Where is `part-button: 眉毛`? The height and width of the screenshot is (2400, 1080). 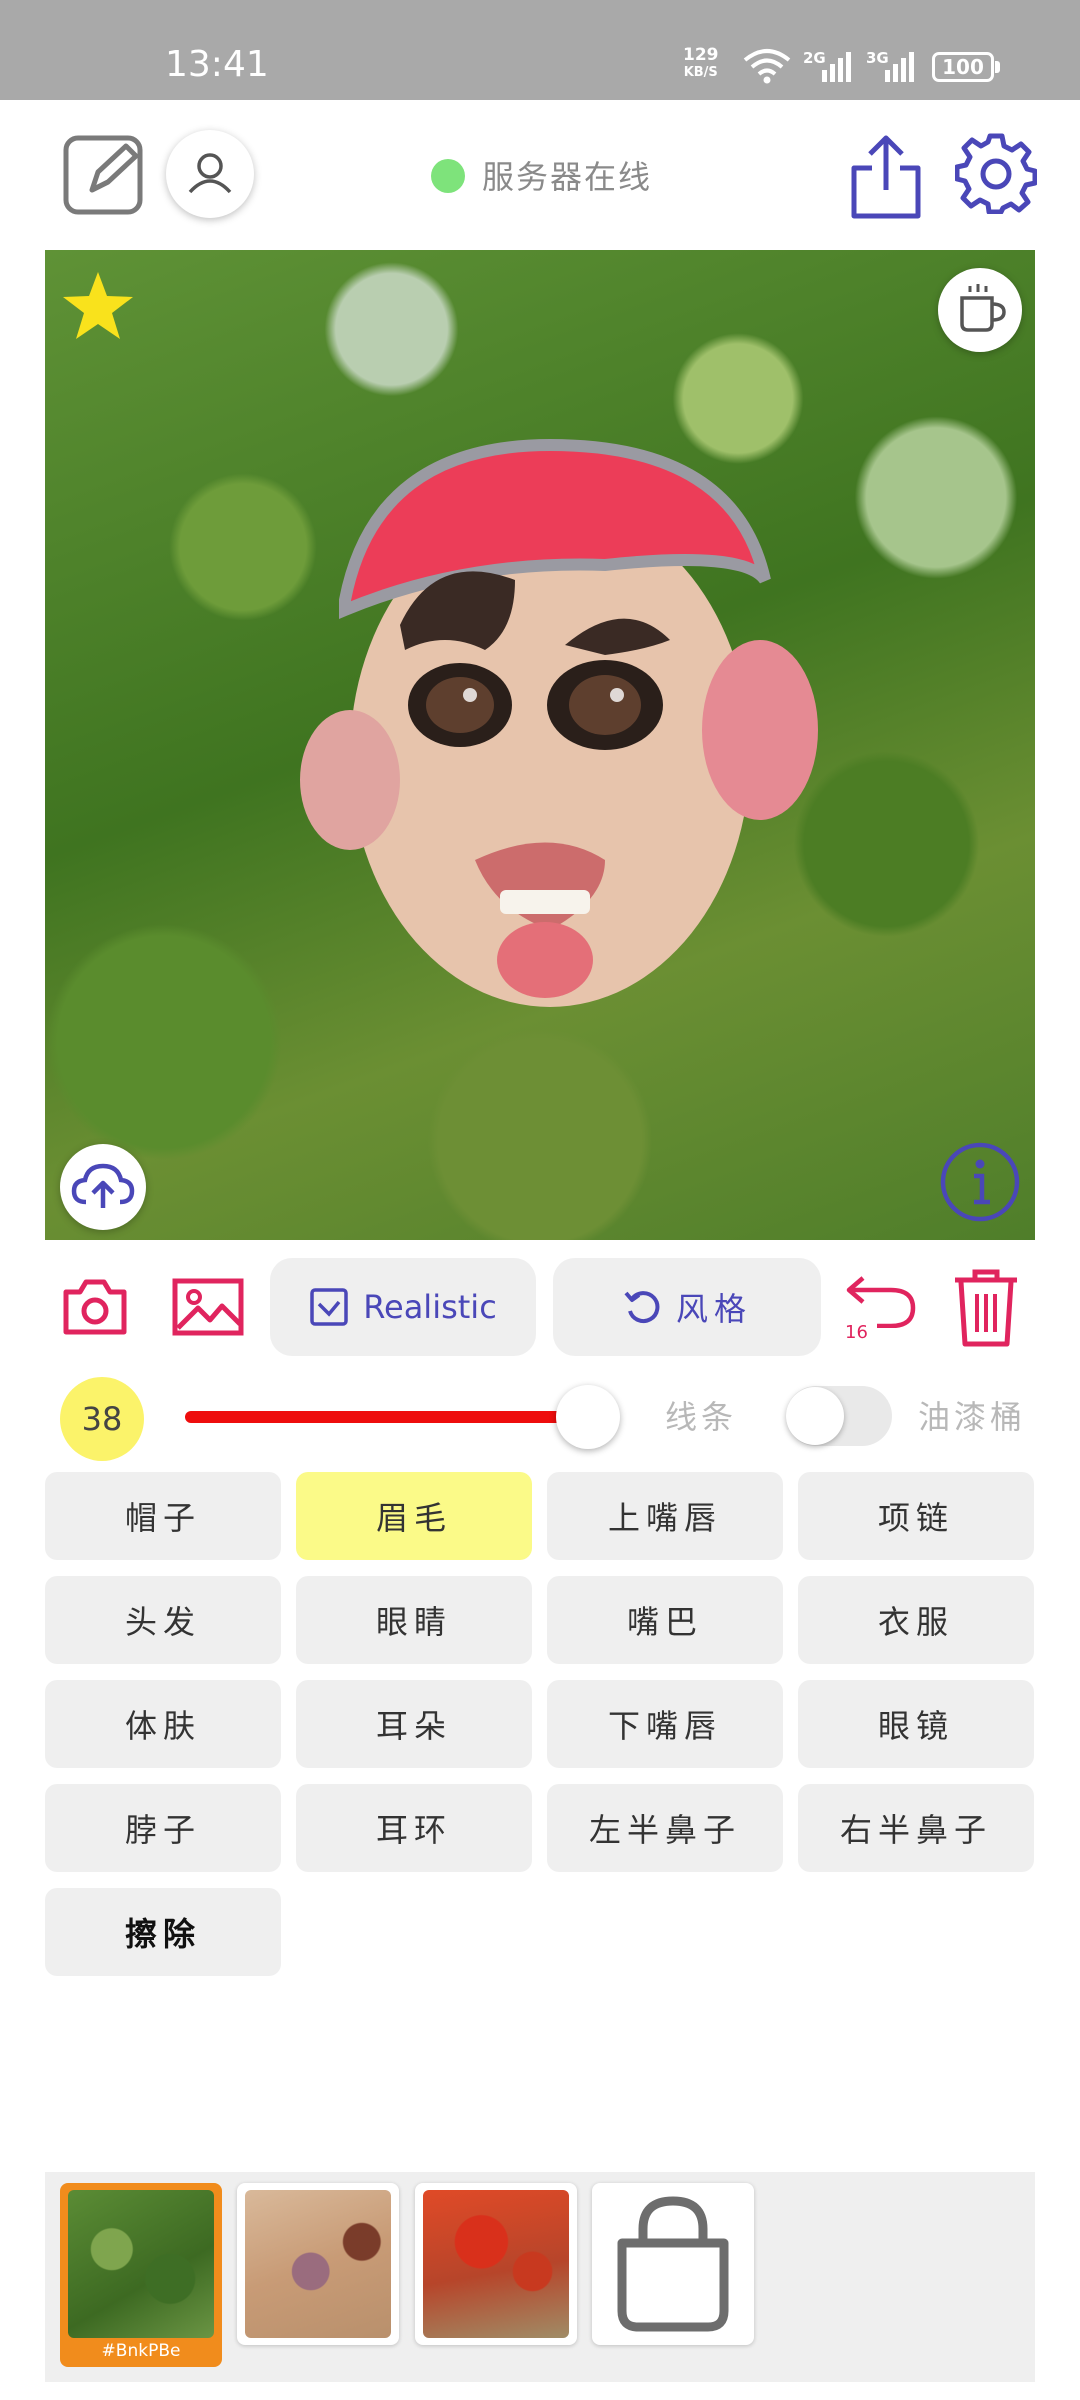 part-button: 眉毛 is located at coordinates (414, 1516).